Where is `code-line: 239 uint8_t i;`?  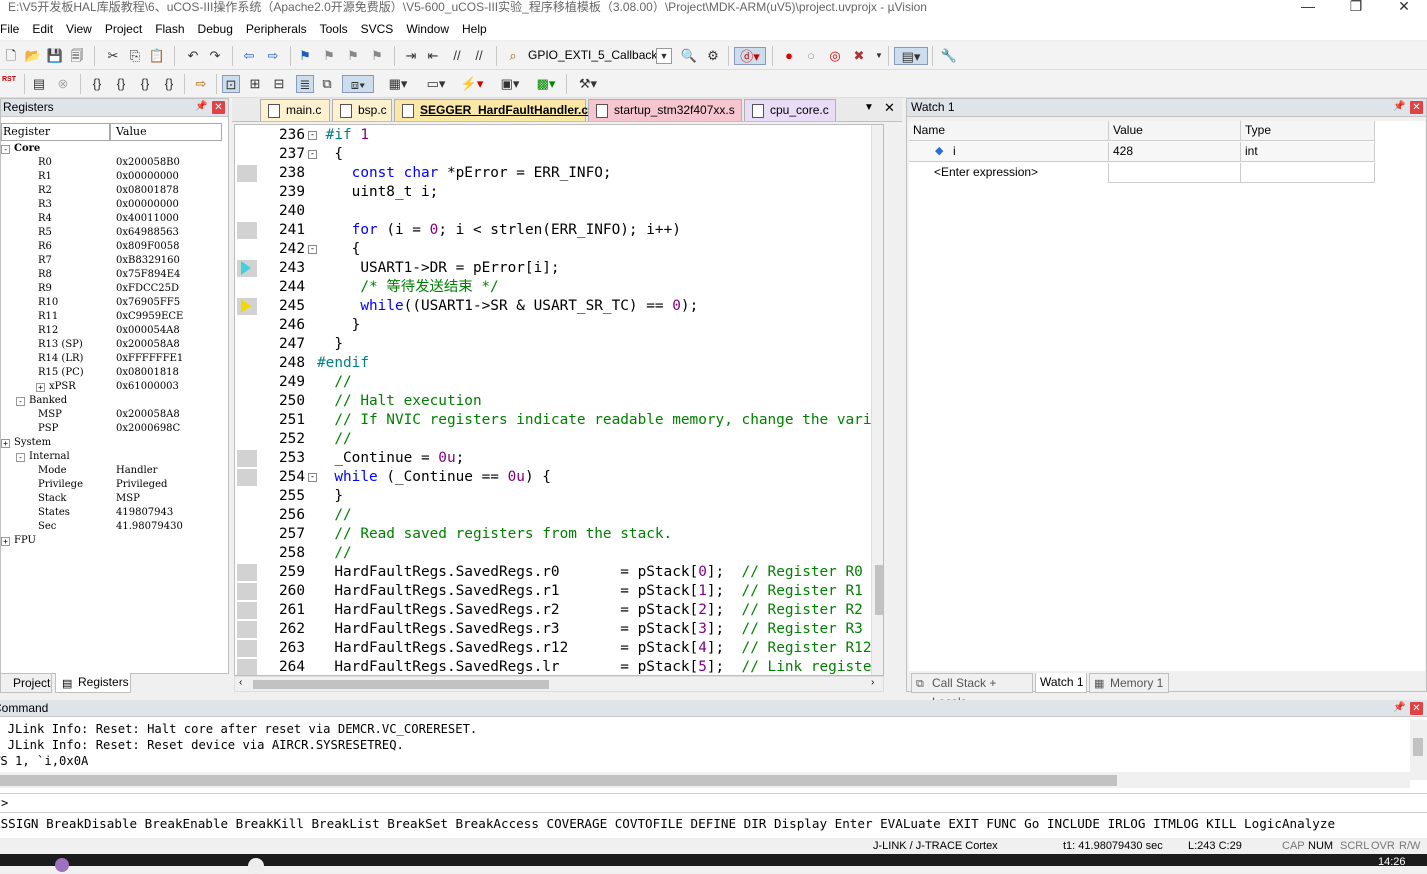 code-line: 239 uint8_t i; is located at coordinates (571, 192).